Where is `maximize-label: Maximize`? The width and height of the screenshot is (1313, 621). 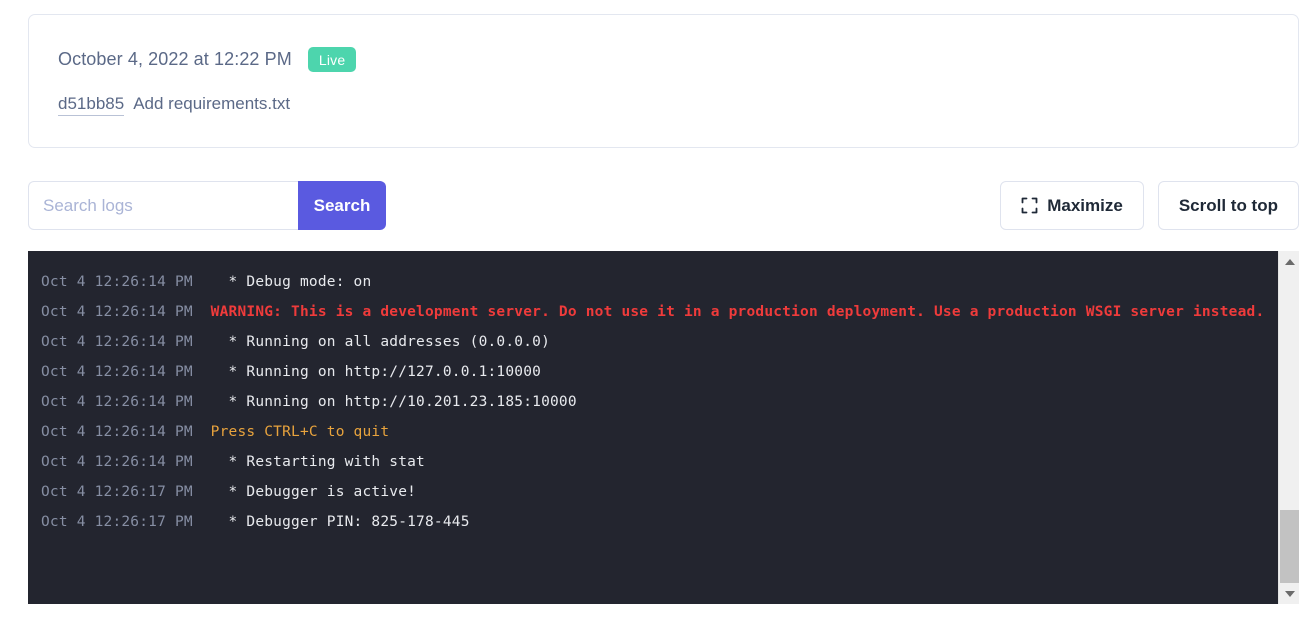 maximize-label: Maximize is located at coordinates (1085, 205).